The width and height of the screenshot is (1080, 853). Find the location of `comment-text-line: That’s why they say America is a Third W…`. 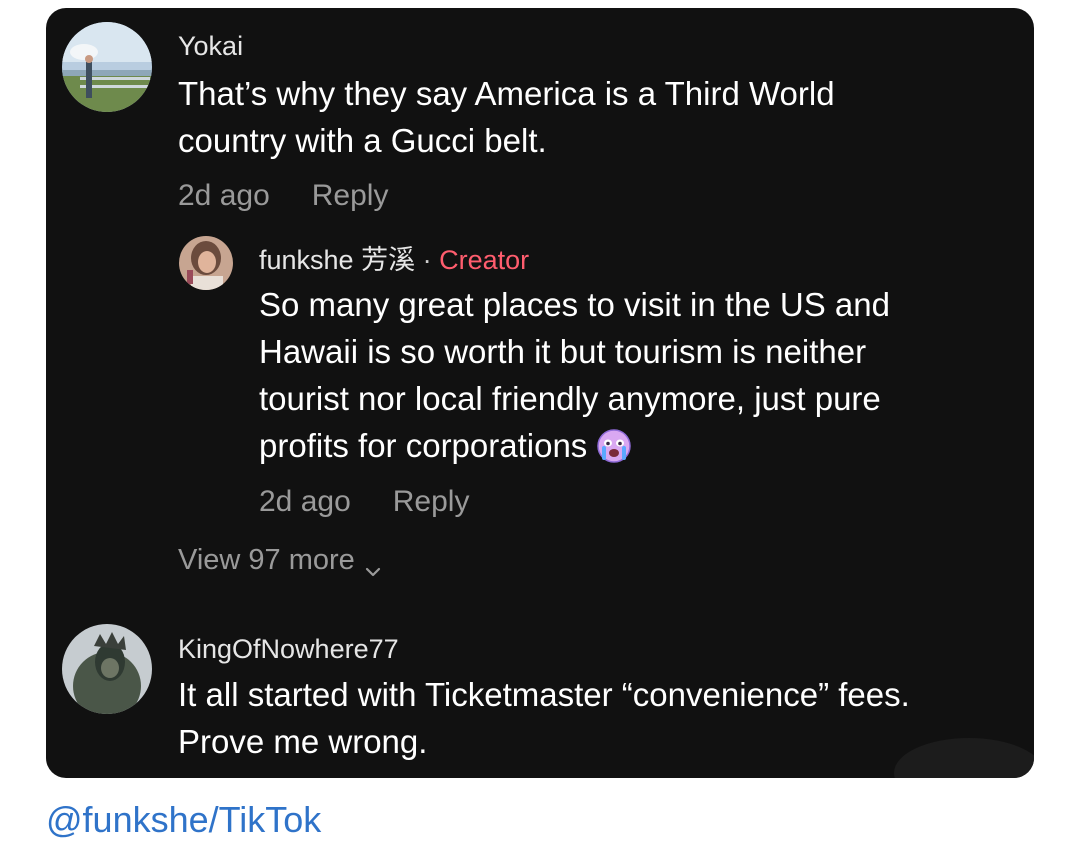

comment-text-line: That’s why they say America is a Third W… is located at coordinates (506, 93).